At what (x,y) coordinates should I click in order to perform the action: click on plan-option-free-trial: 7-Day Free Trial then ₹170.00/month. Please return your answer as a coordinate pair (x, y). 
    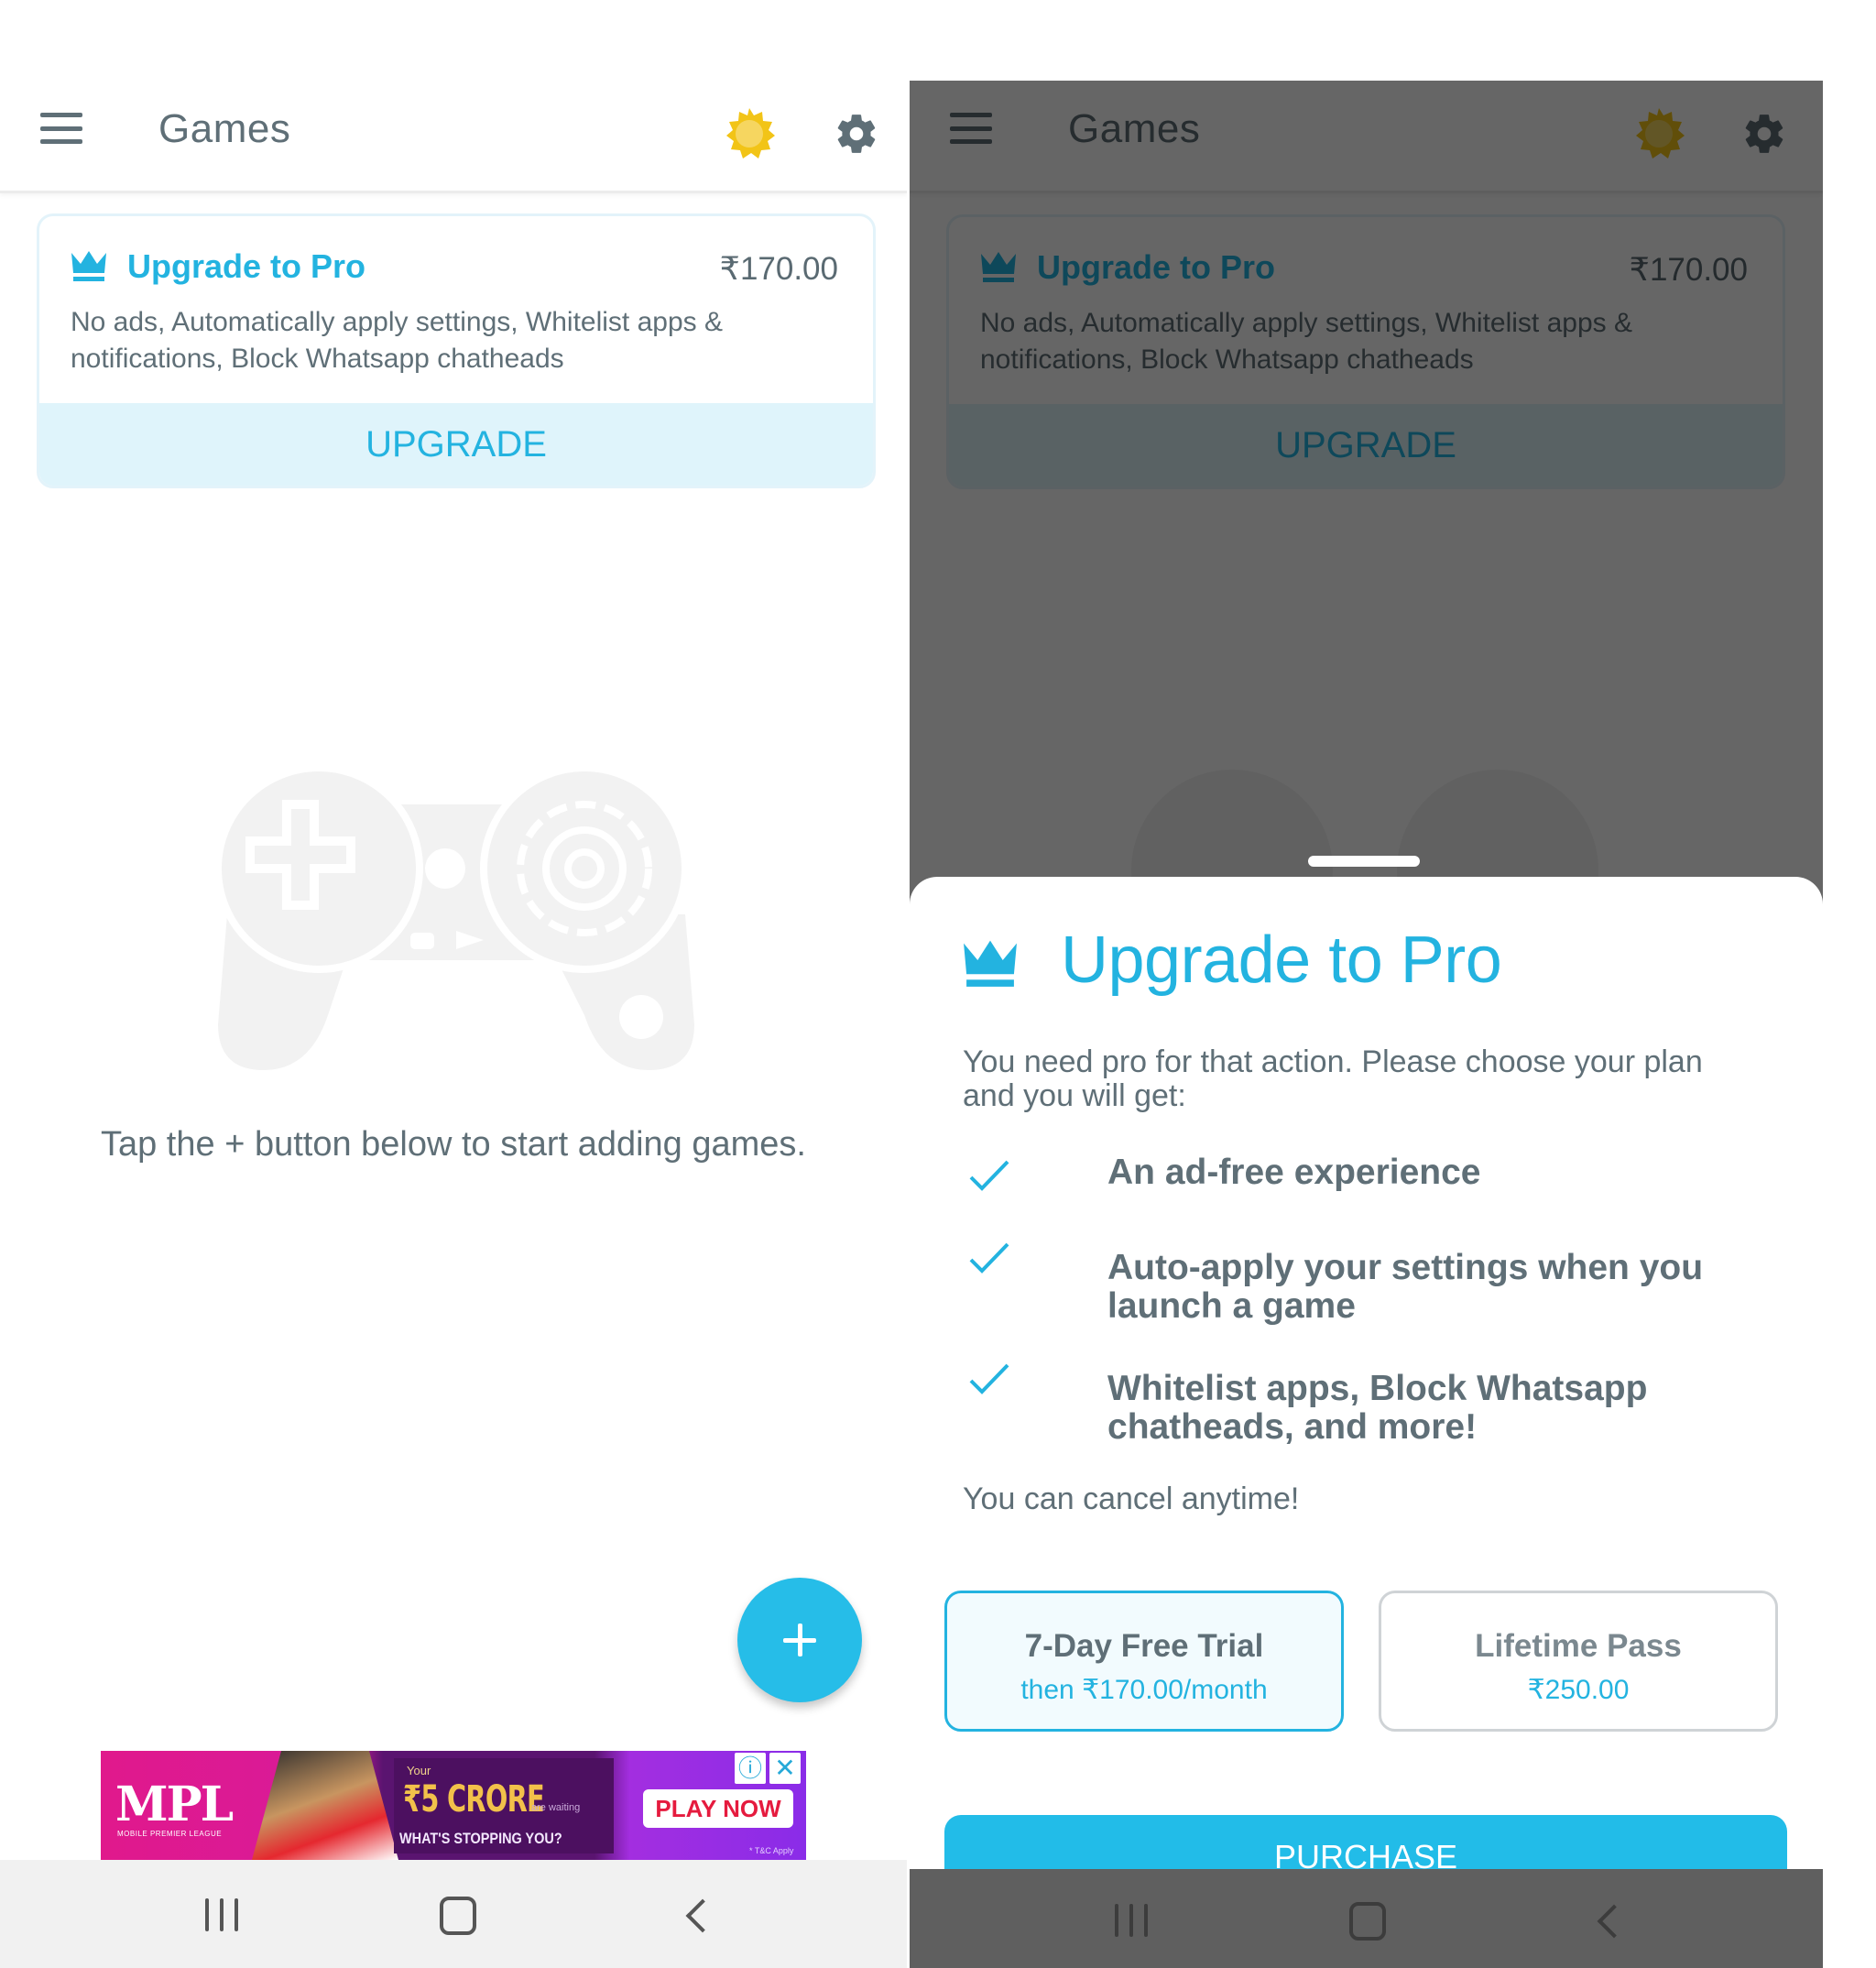
    Looking at the image, I should click on (1144, 1662).